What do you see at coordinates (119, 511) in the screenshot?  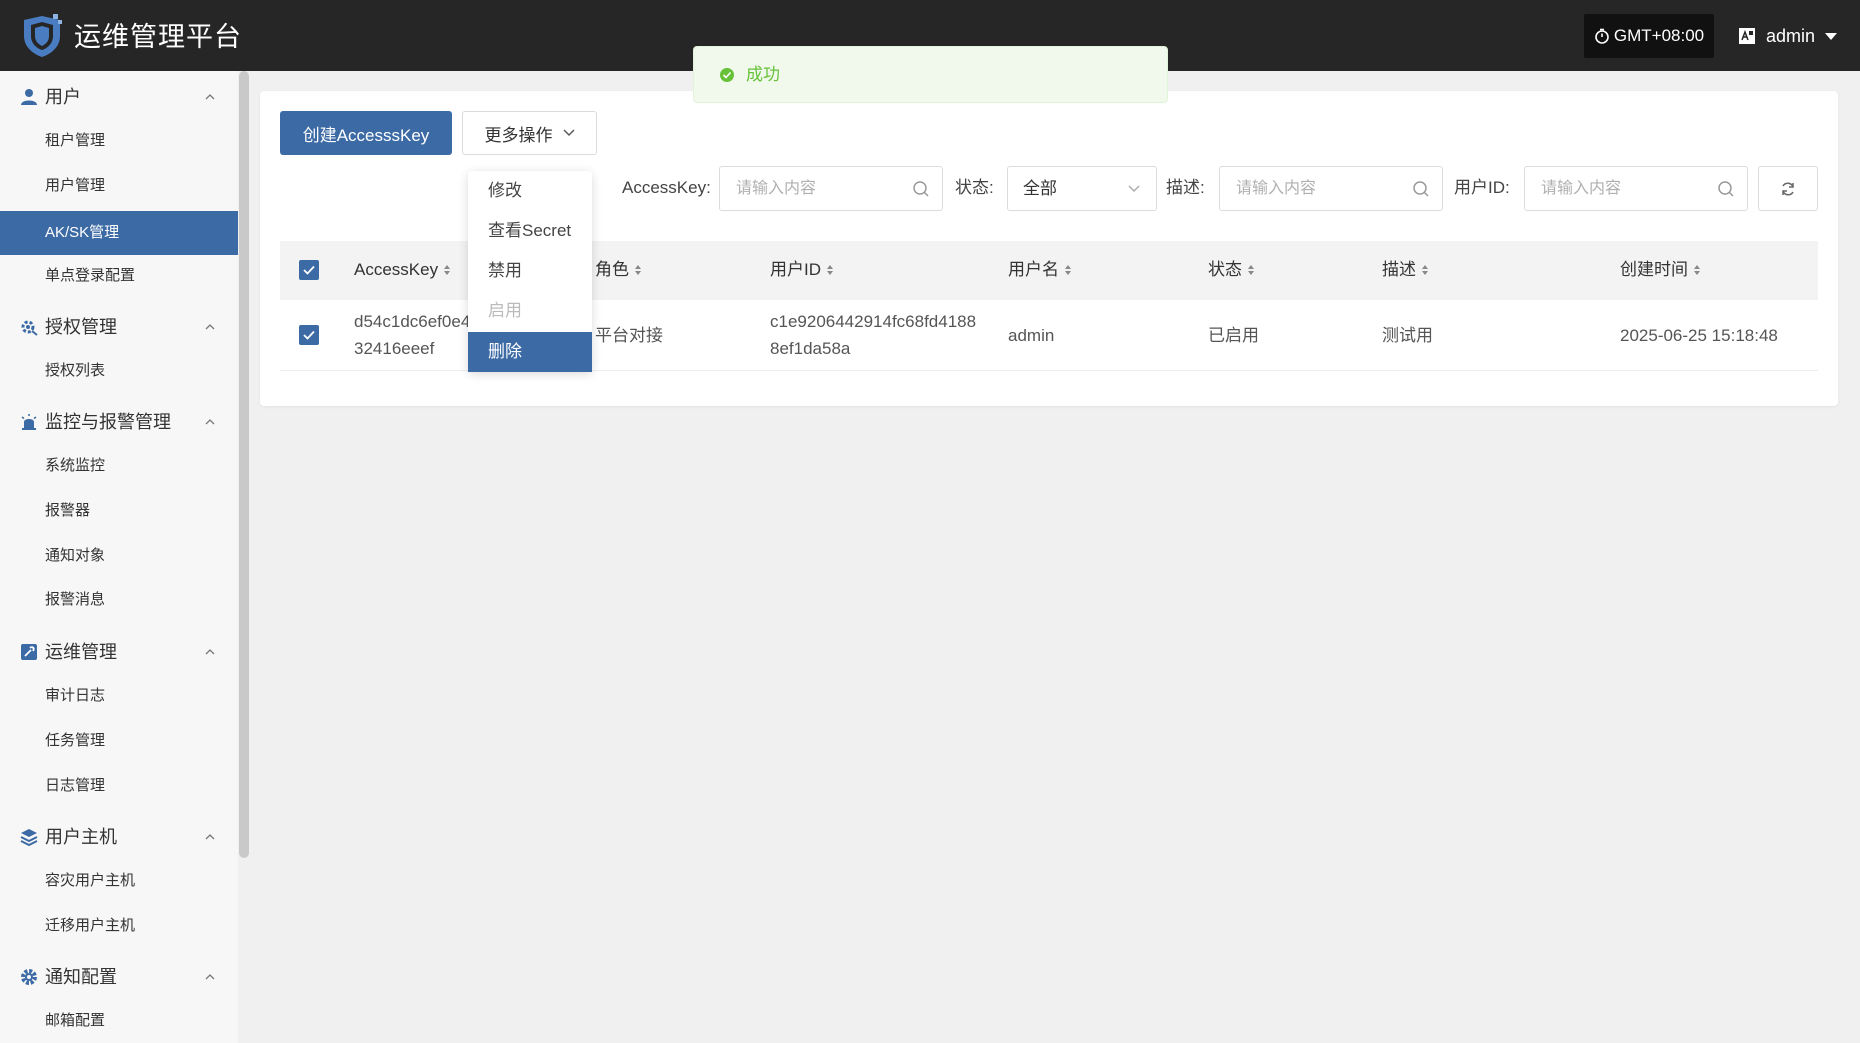 I see `sidebar-item-alarm: 报警器` at bounding box center [119, 511].